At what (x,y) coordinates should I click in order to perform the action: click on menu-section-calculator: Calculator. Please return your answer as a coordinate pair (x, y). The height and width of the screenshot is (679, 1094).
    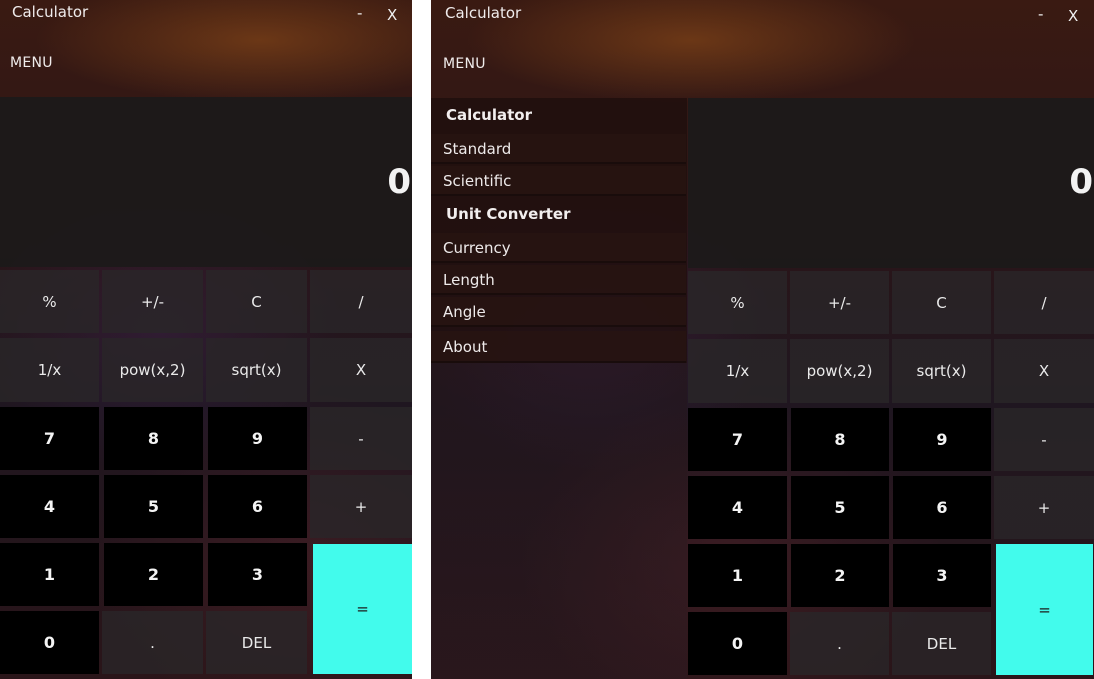
    Looking at the image, I should click on (489, 115).